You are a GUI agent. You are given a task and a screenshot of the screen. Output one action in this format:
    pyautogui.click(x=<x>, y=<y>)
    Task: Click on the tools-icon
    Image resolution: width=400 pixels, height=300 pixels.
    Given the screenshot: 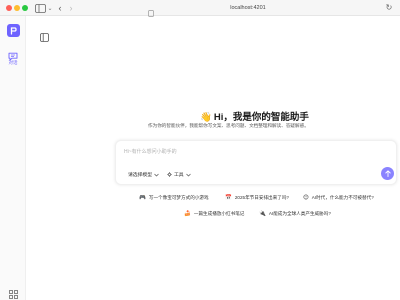 What is the action you would take?
    pyautogui.click(x=169, y=174)
    